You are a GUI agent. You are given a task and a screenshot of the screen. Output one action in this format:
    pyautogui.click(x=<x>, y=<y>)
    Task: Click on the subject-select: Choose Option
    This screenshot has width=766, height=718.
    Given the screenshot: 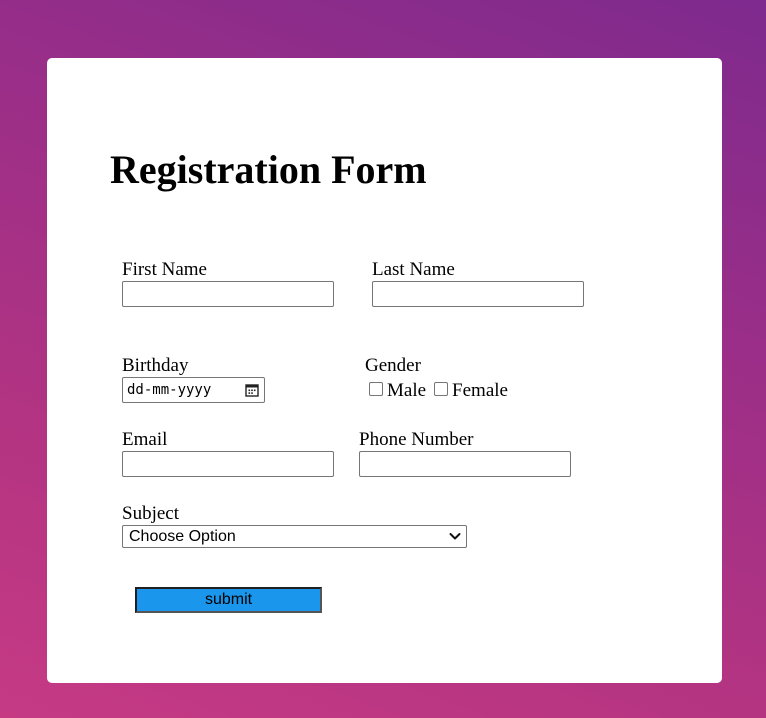 What is the action you would take?
    pyautogui.click(x=294, y=536)
    